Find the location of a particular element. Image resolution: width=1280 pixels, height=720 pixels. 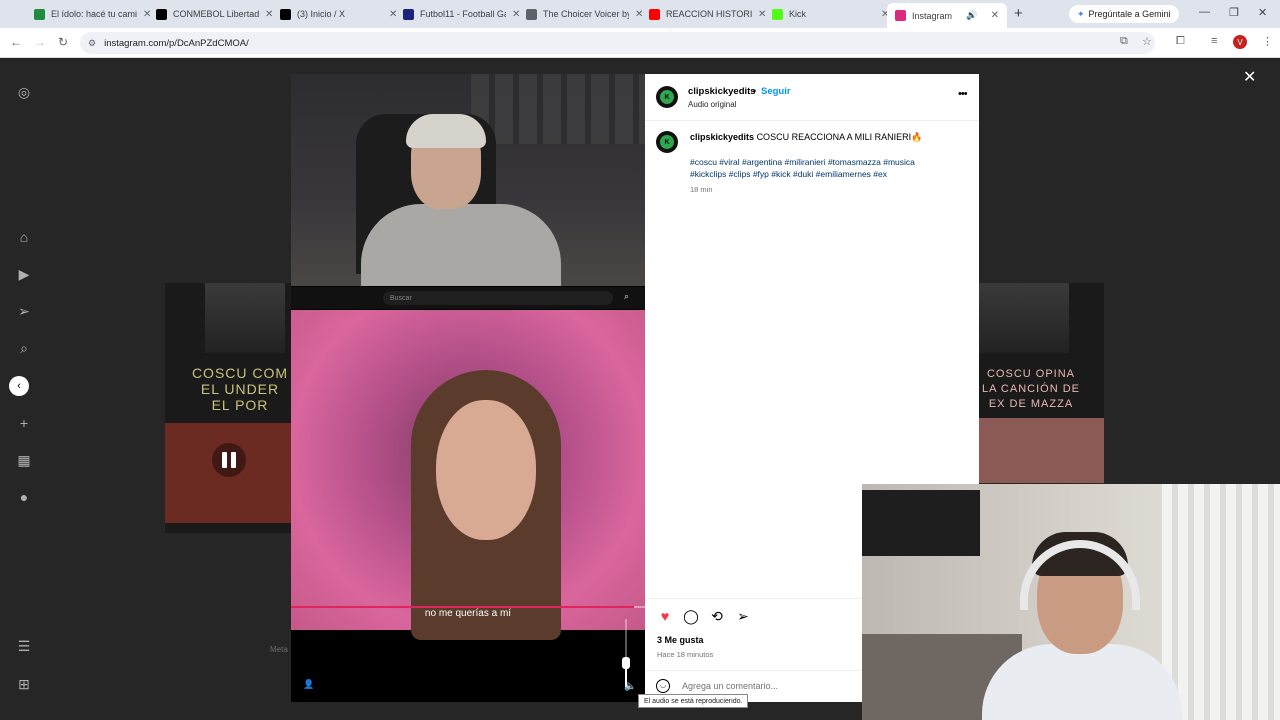

divider is located at coordinates (812, 120).